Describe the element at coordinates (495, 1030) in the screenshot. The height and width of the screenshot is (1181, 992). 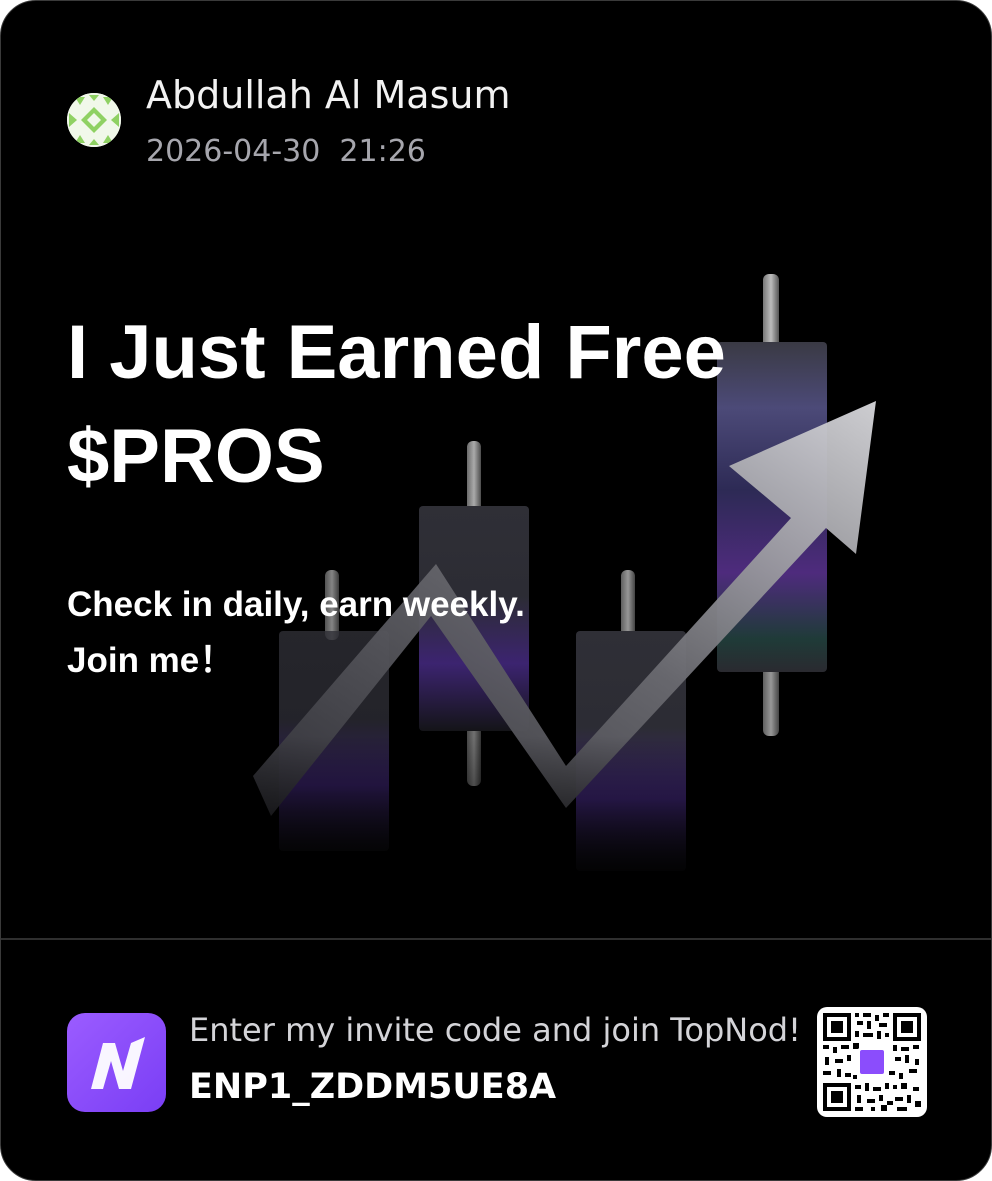
I see `invite-prompt: Enter my invite code and join TopNod!` at that location.